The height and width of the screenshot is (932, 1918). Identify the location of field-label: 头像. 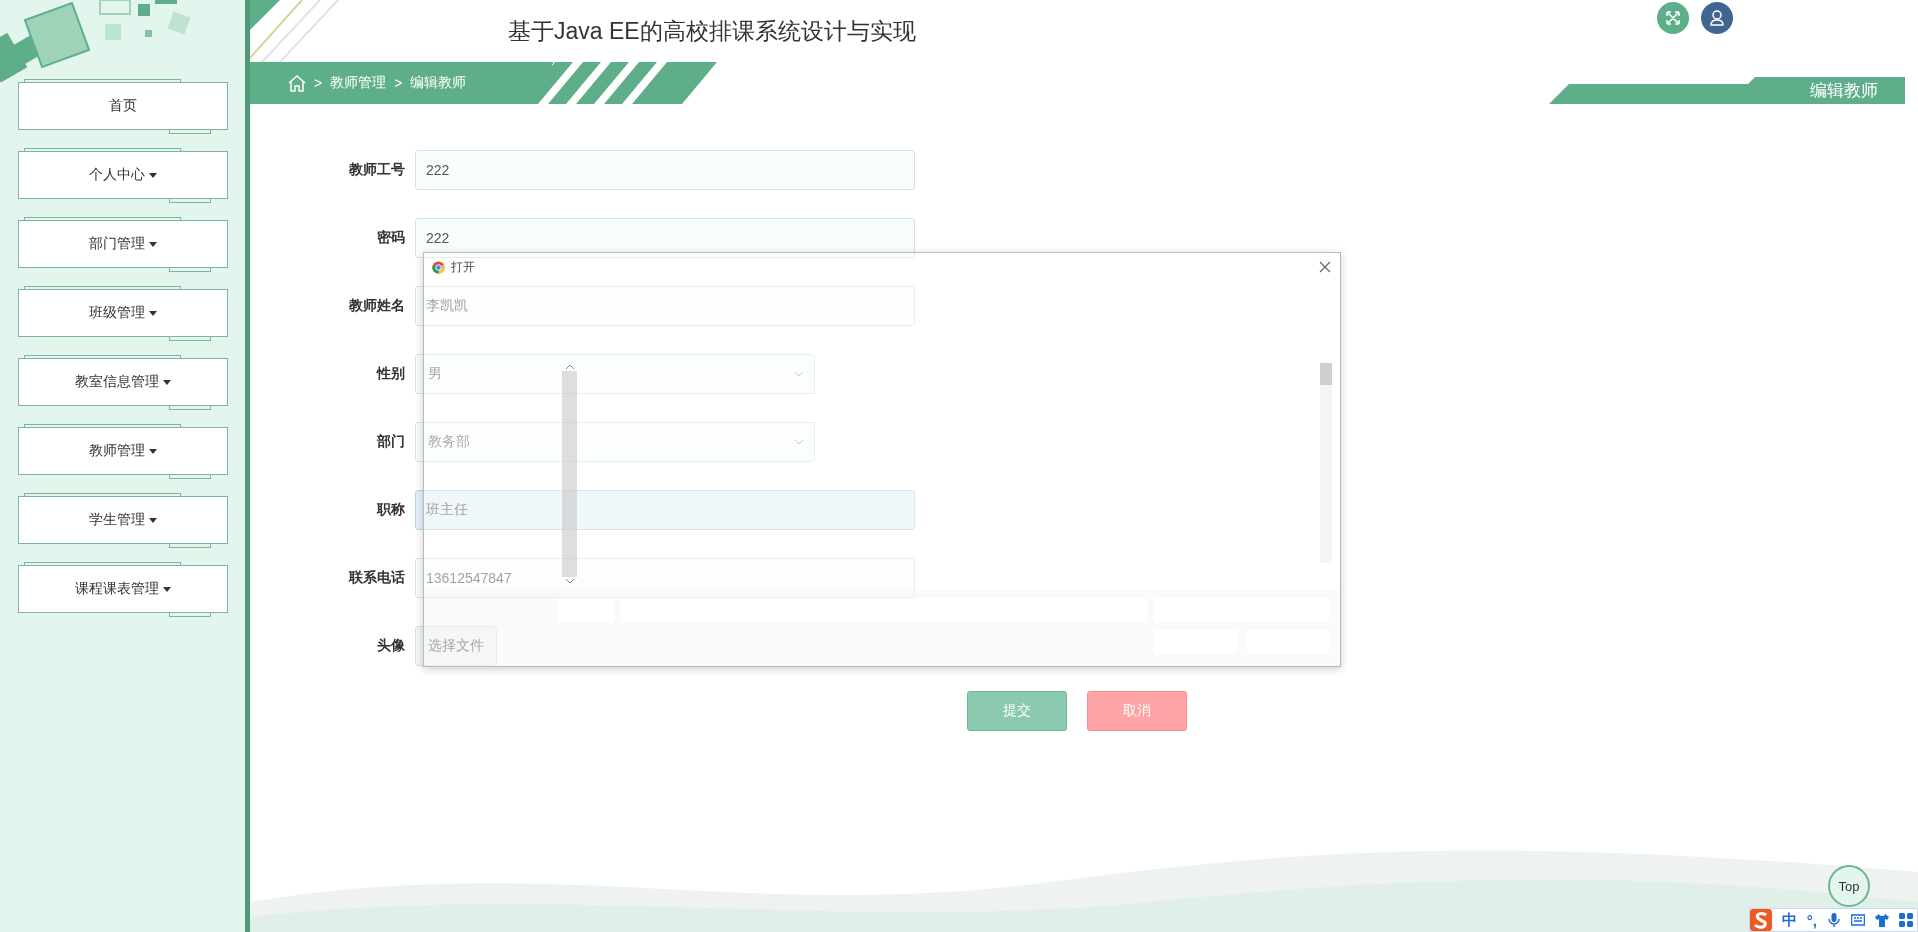
(390, 646).